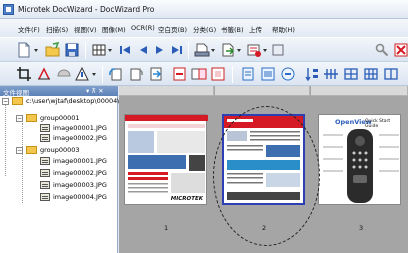  Describe the element at coordinates (199, 74) in the screenshot. I see `split-page-icon` at that location.